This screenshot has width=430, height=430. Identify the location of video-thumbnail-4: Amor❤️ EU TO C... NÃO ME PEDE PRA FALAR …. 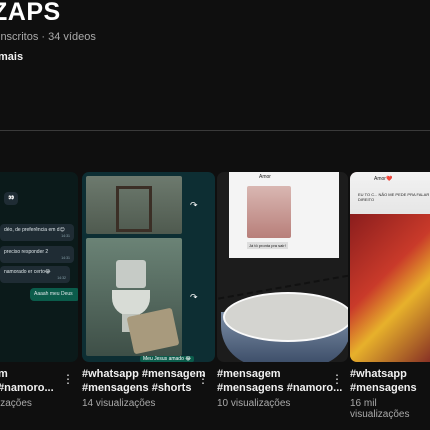
(390, 267).